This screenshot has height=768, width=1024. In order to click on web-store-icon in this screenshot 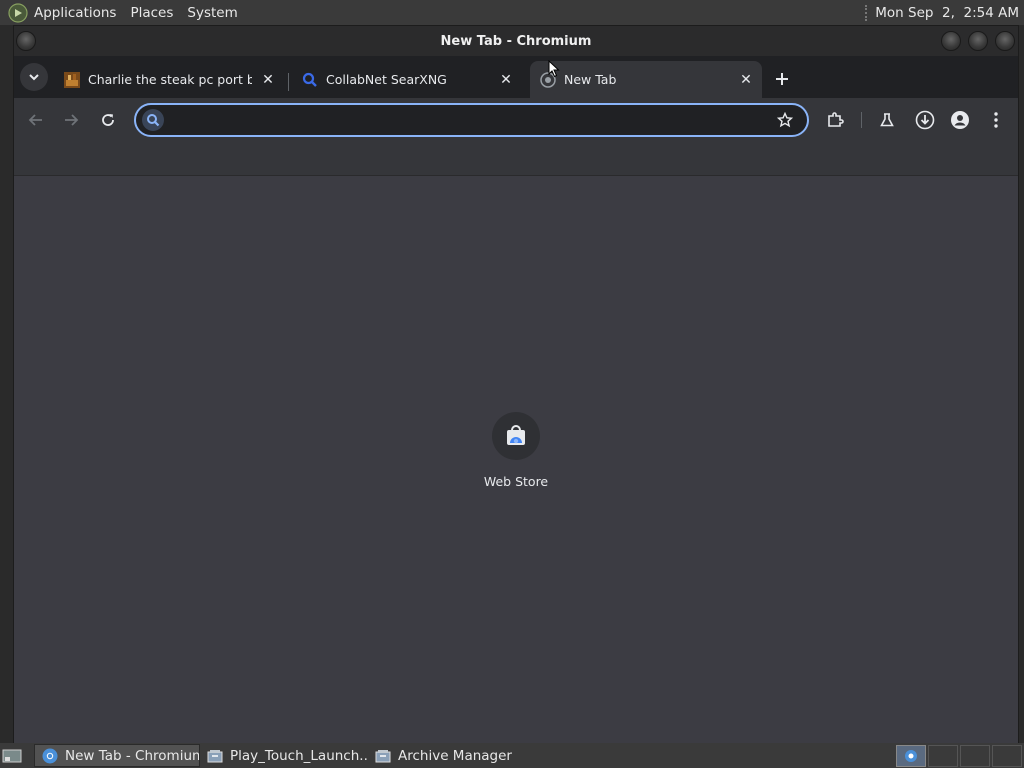, I will do `click(516, 436)`.